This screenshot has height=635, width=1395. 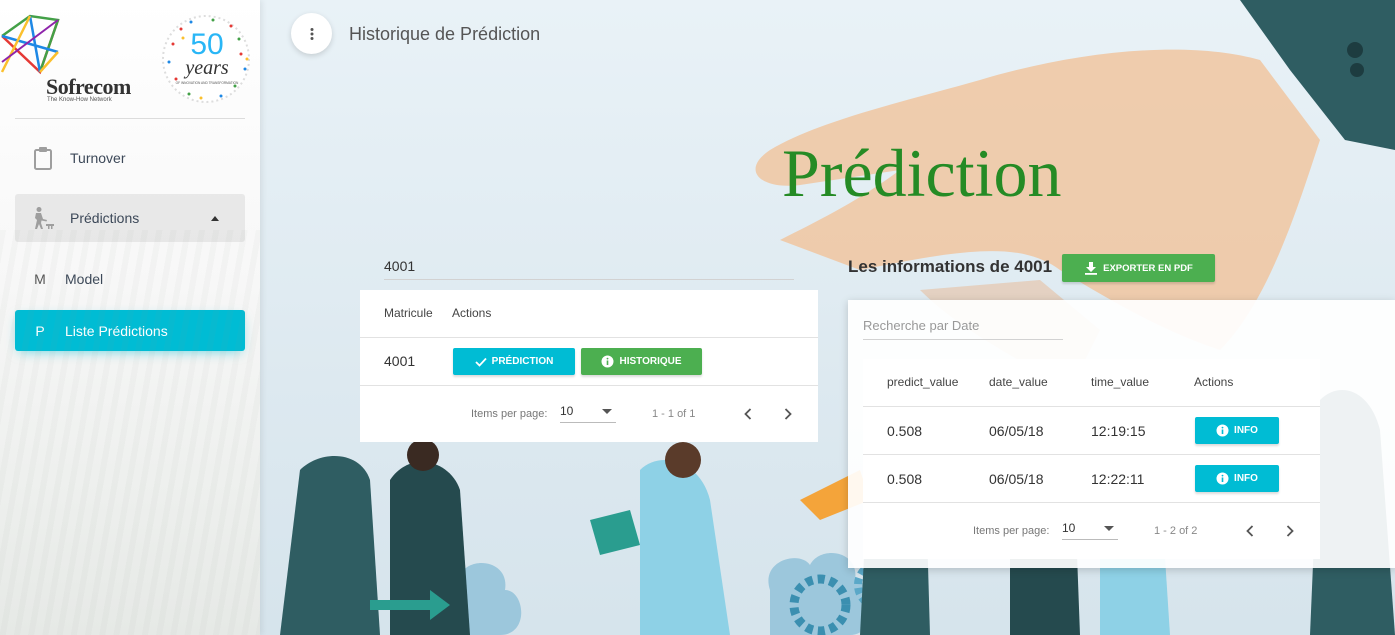 What do you see at coordinates (105, 218) in the screenshot?
I see `sidebar-item-label: Prédictions` at bounding box center [105, 218].